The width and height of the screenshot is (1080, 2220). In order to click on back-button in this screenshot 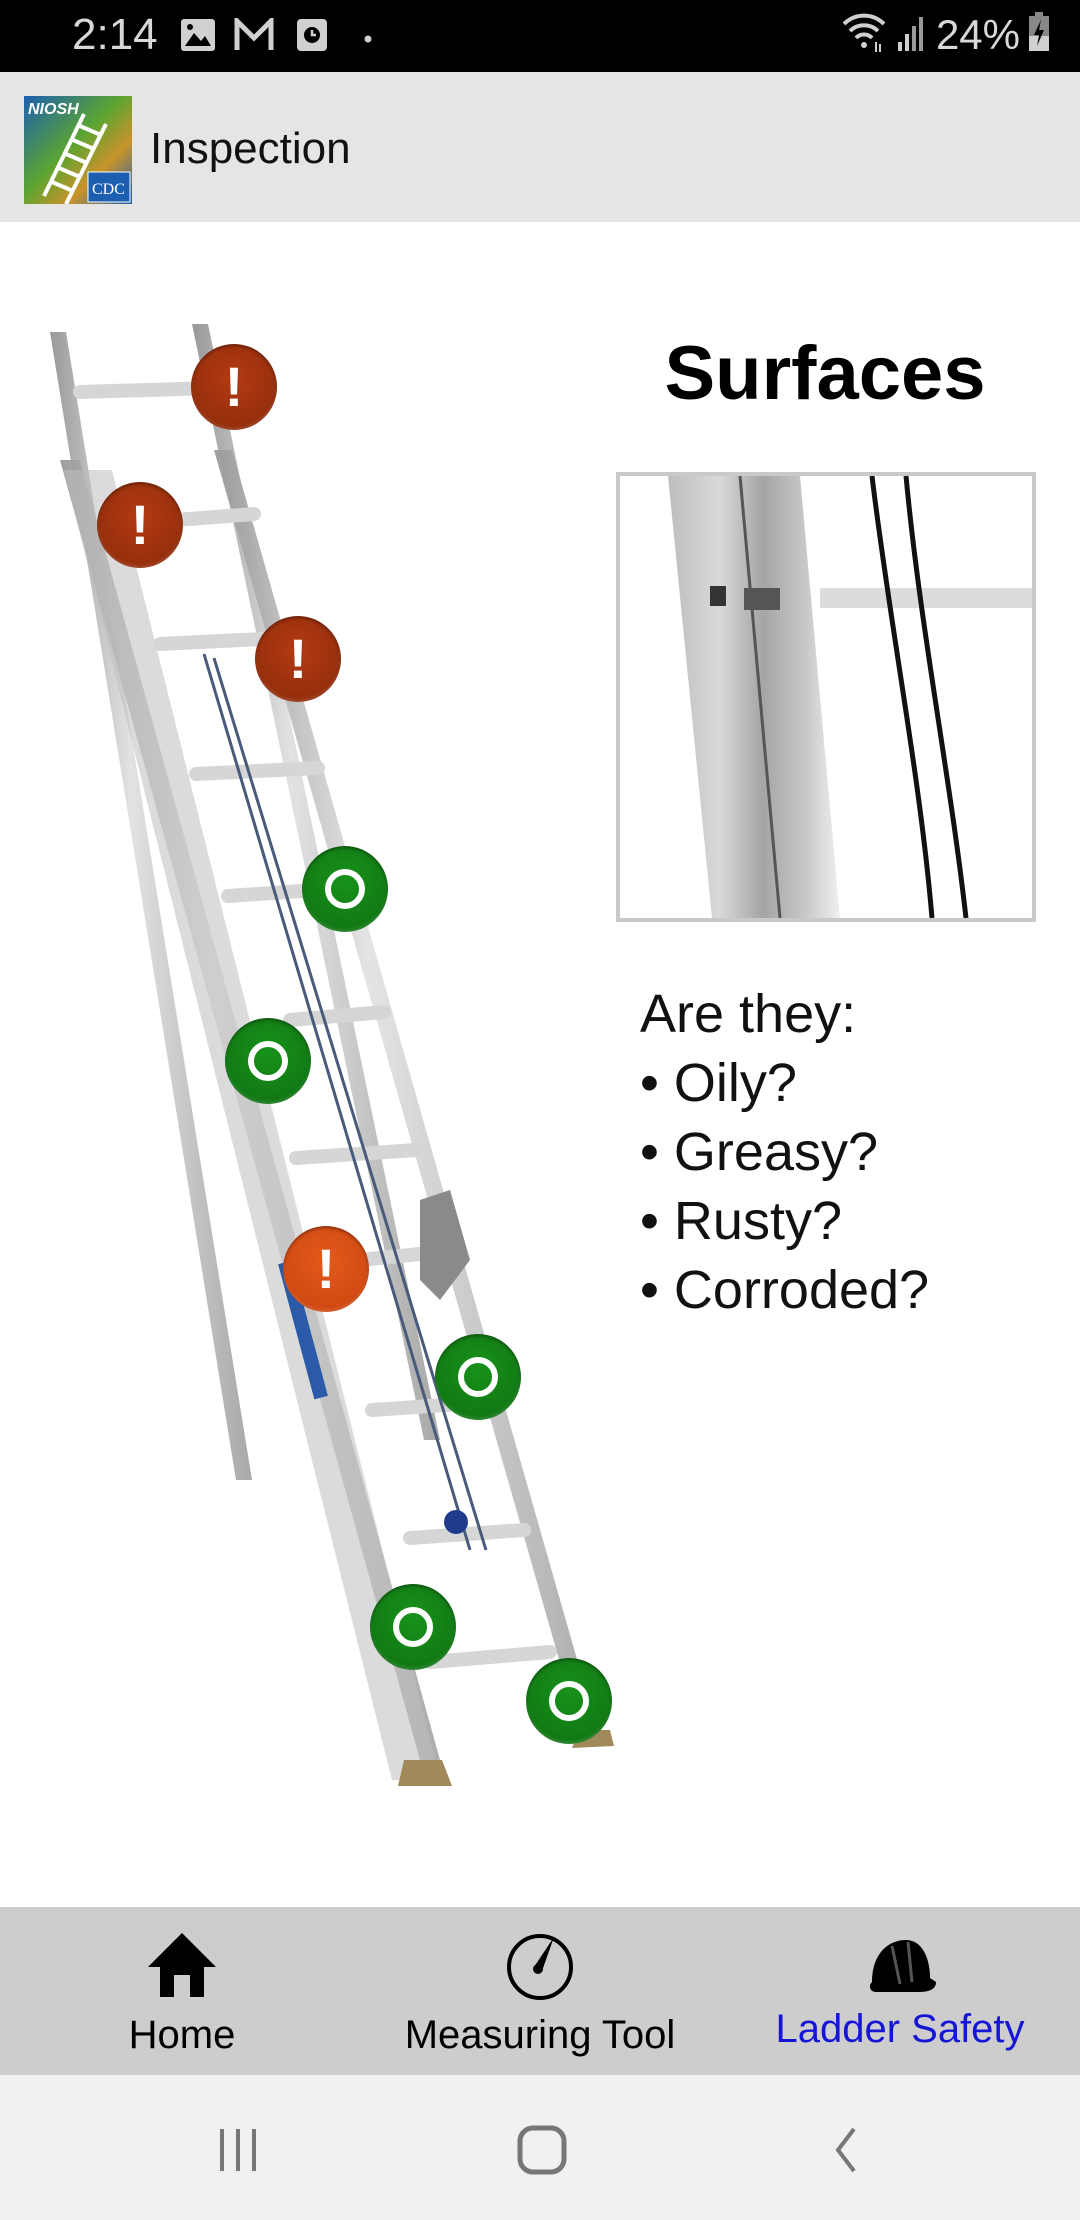, I will do `click(846, 2150)`.